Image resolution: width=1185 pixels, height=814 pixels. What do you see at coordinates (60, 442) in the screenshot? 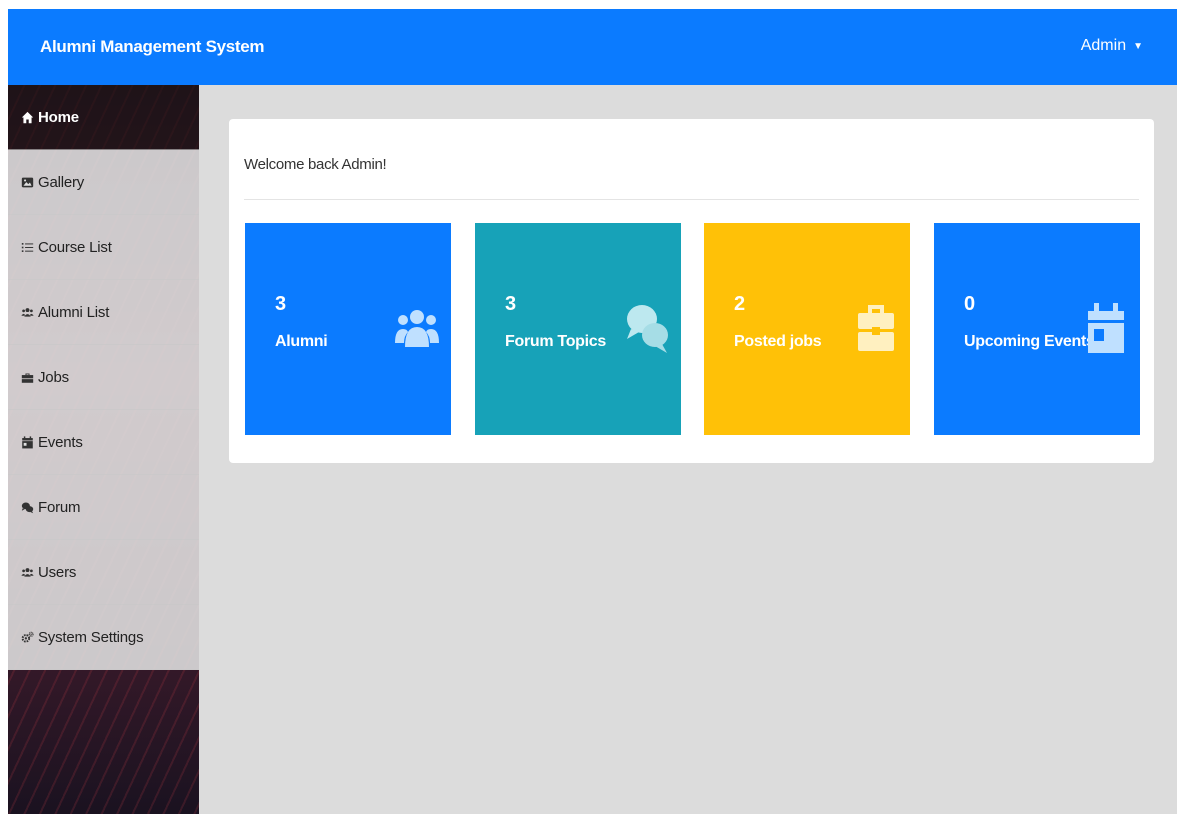
I see `sidebar-item-label: Events` at bounding box center [60, 442].